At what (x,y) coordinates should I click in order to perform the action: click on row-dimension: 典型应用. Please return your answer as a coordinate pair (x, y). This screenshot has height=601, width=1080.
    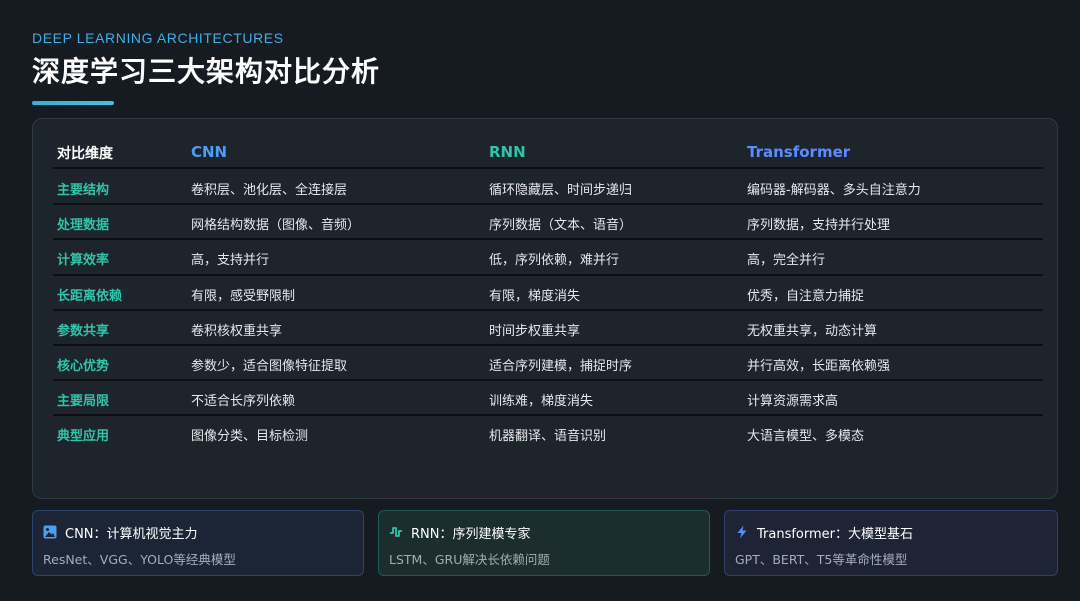
    Looking at the image, I should click on (83, 437).